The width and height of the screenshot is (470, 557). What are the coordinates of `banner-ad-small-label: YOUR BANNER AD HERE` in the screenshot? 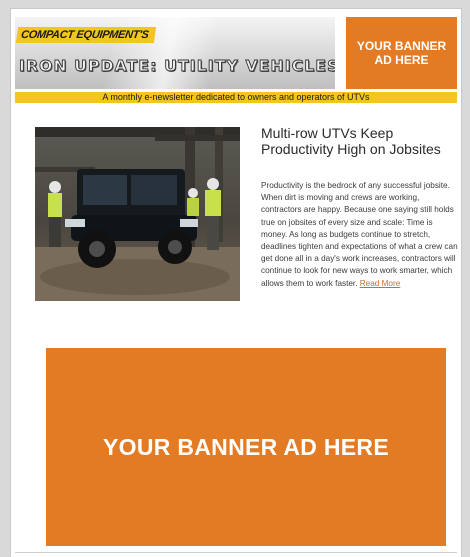 It's located at (401, 53).